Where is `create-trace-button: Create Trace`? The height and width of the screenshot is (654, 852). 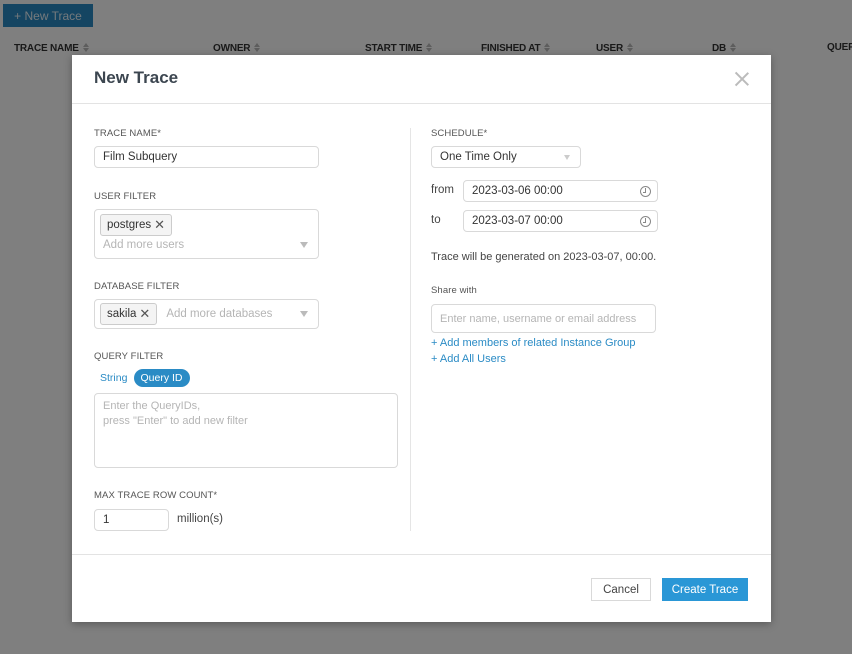 create-trace-button: Create Trace is located at coordinates (705, 589).